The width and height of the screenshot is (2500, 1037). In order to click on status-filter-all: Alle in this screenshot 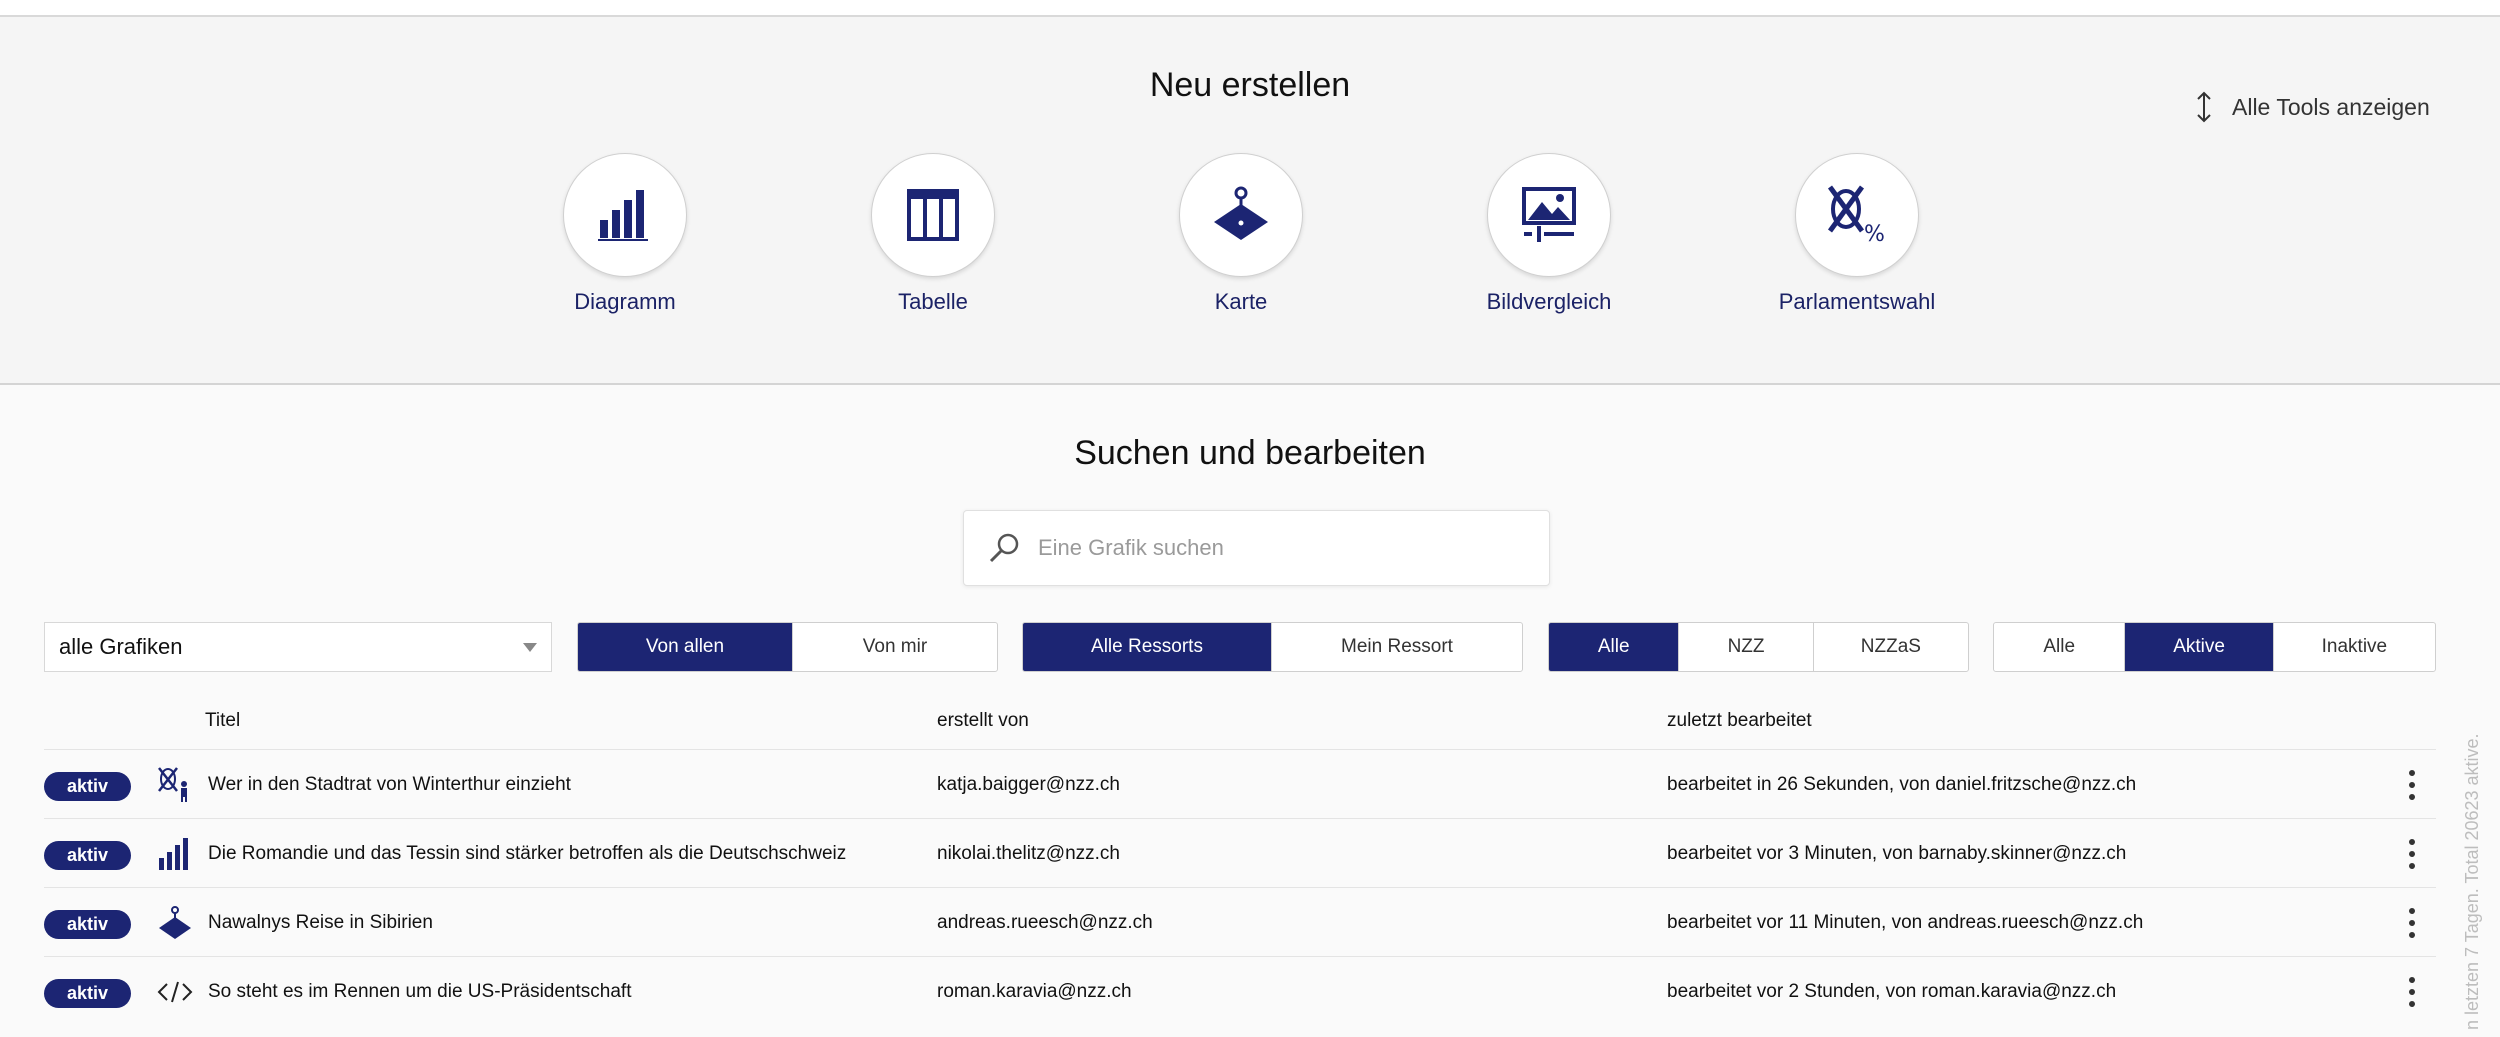, I will do `click(2059, 647)`.